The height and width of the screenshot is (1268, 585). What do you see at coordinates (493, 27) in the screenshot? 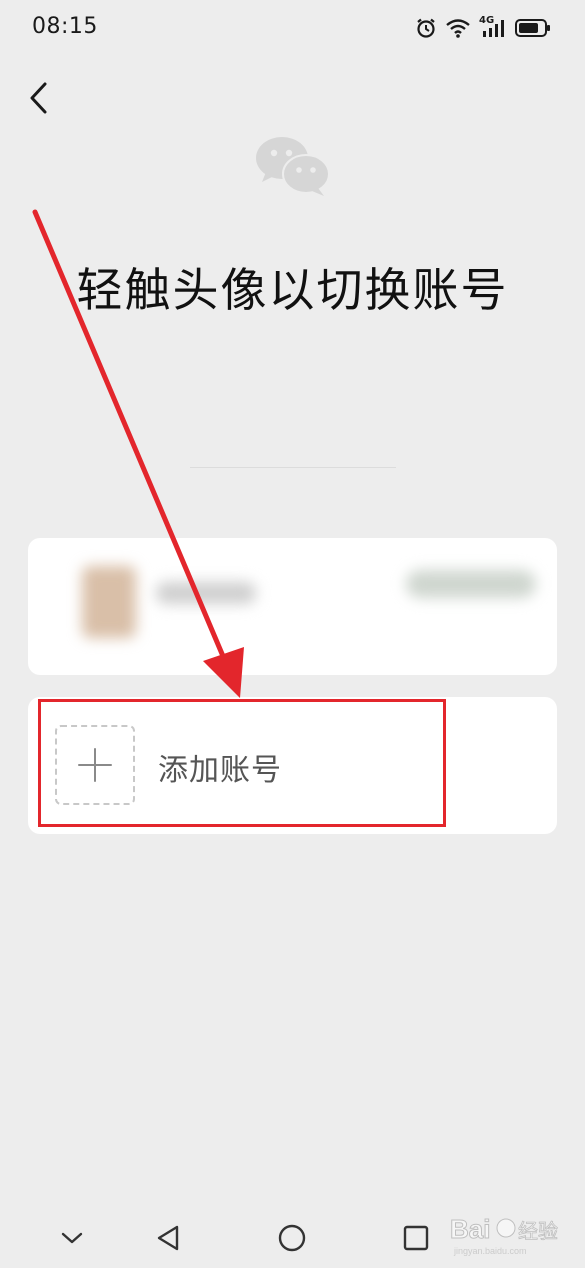
I see `signal-4g-icon: 4G` at bounding box center [493, 27].